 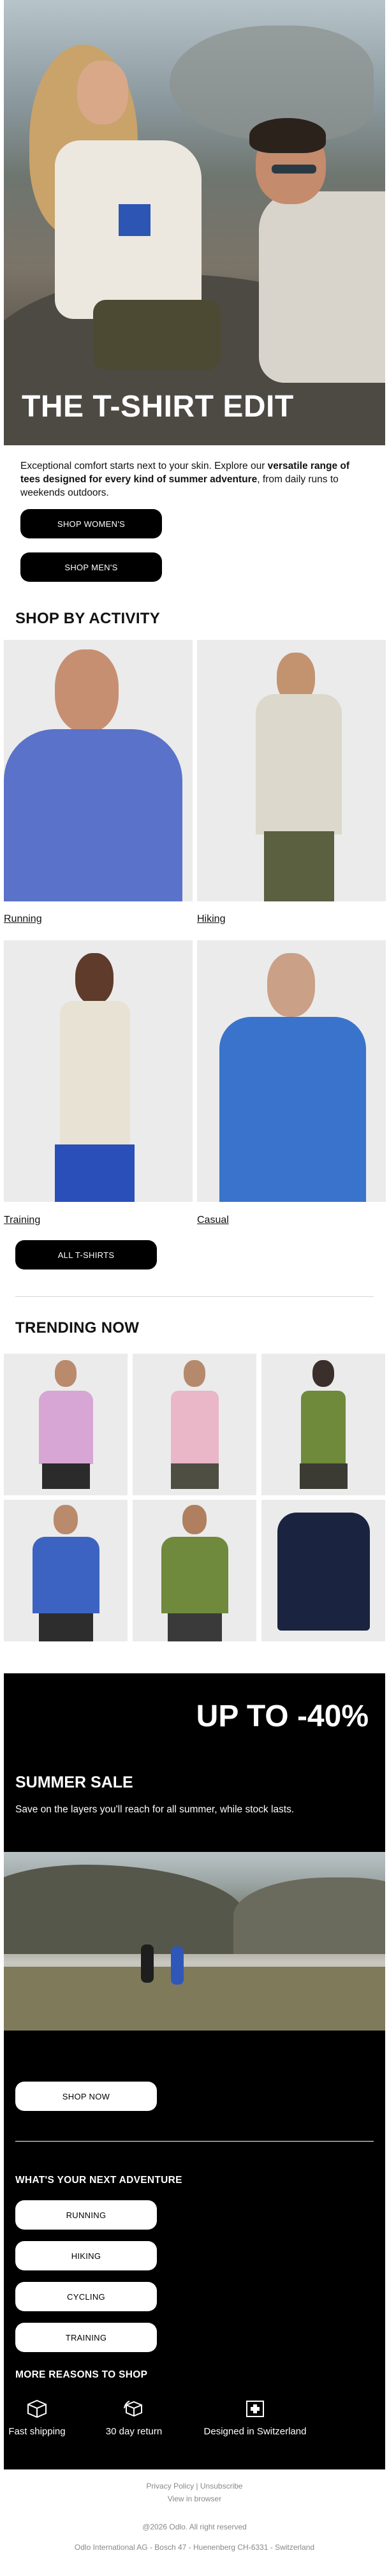 What do you see at coordinates (86, 2296) in the screenshot?
I see `adventure-cycling-button: CYCLING` at bounding box center [86, 2296].